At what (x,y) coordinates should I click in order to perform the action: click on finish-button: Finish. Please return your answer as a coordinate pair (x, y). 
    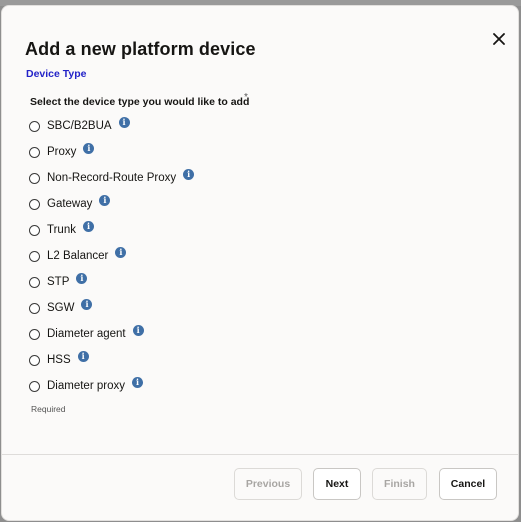
    Looking at the image, I should click on (399, 484).